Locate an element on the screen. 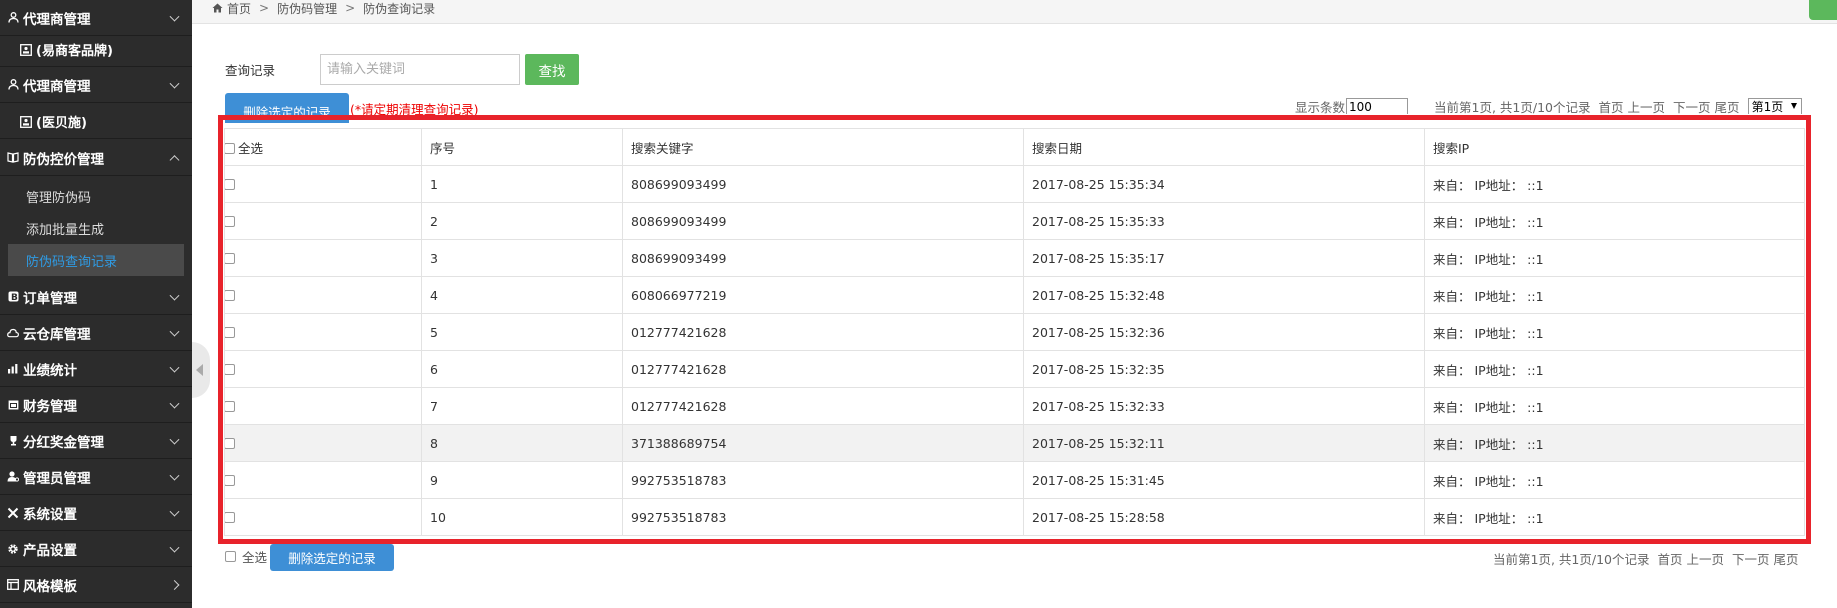 This screenshot has height=608, width=1837. sidebar-item-agent-management-2: 代理商管理 is located at coordinates (96, 85).